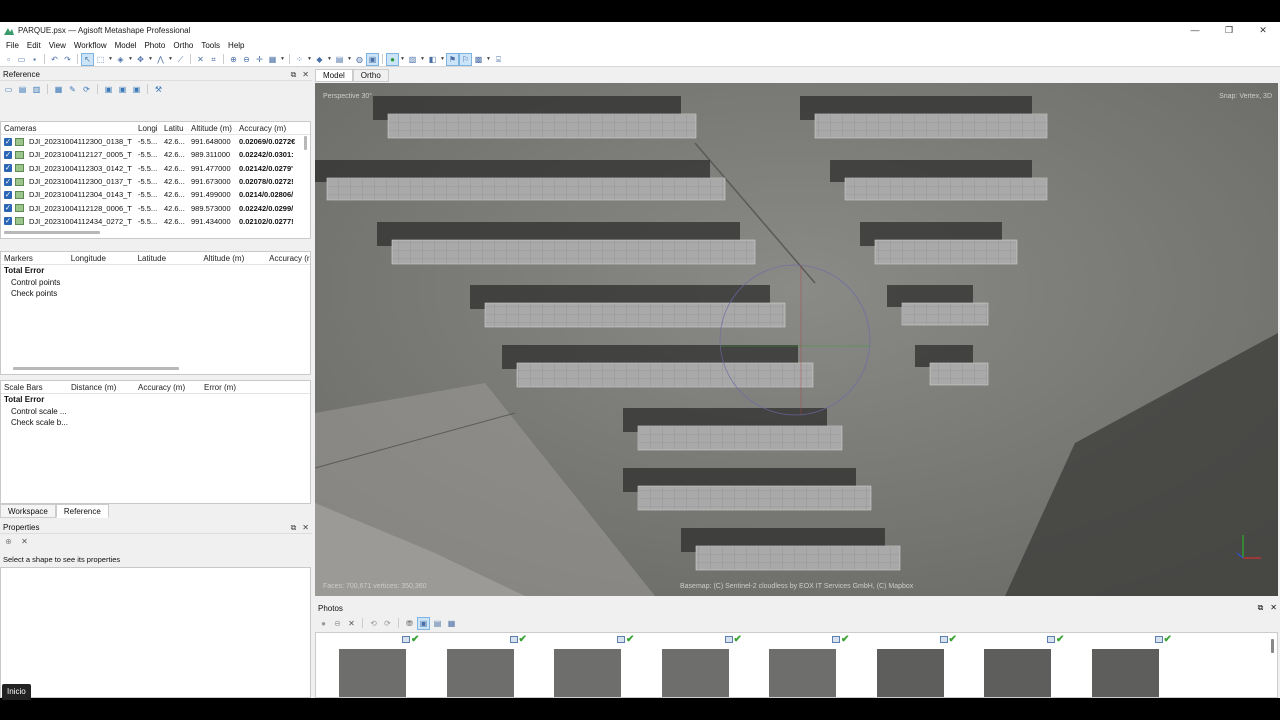 This screenshot has width=1280, height=720. What do you see at coordinates (100, 59) in the screenshot?
I see `rectangle-select-icon: ⬚` at bounding box center [100, 59].